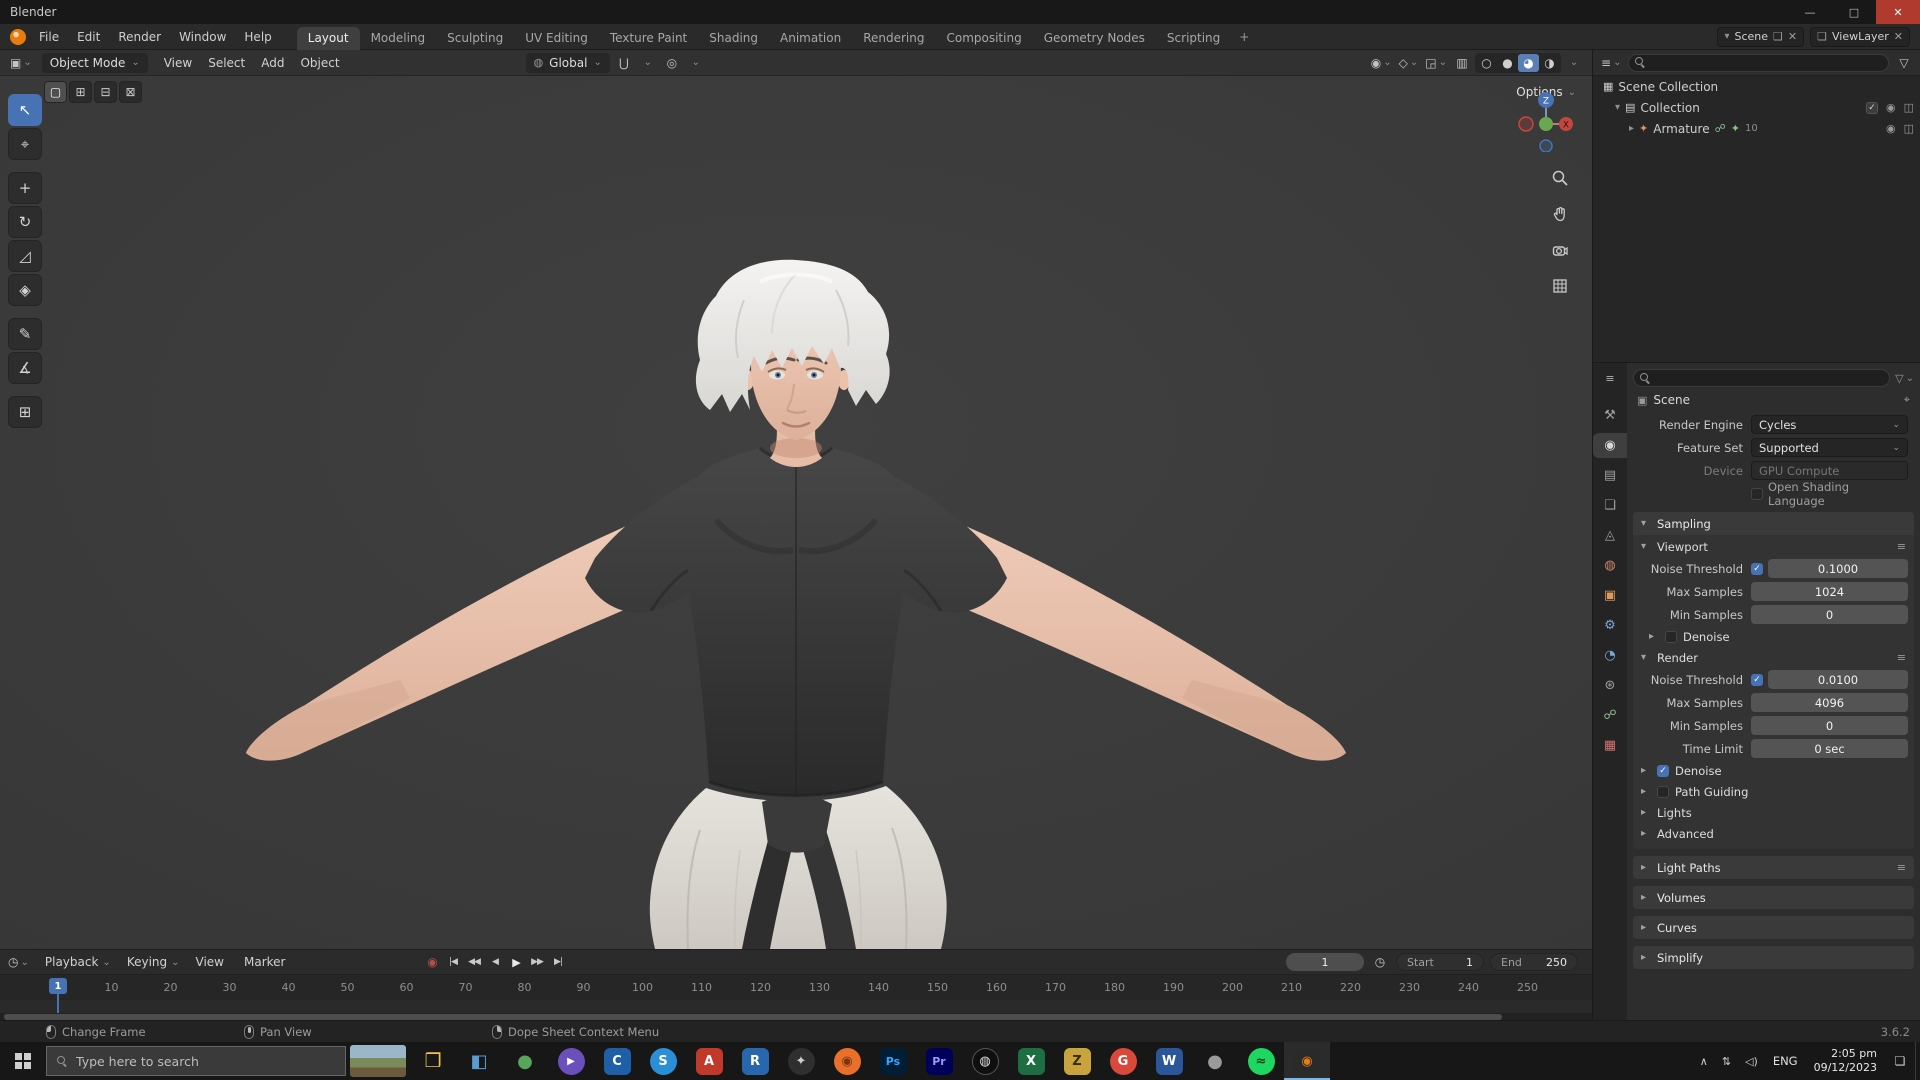  I want to click on render-engine-dropdown: Cycles ⌄, so click(1829, 424).